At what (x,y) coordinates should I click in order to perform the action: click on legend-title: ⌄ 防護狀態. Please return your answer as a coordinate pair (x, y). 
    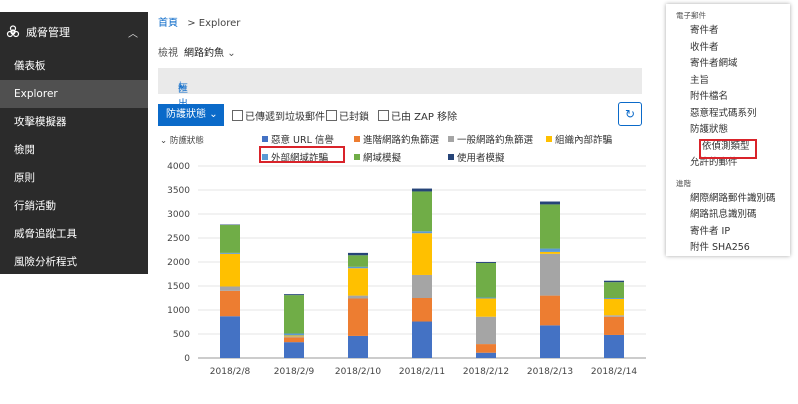
    Looking at the image, I should click on (182, 140).